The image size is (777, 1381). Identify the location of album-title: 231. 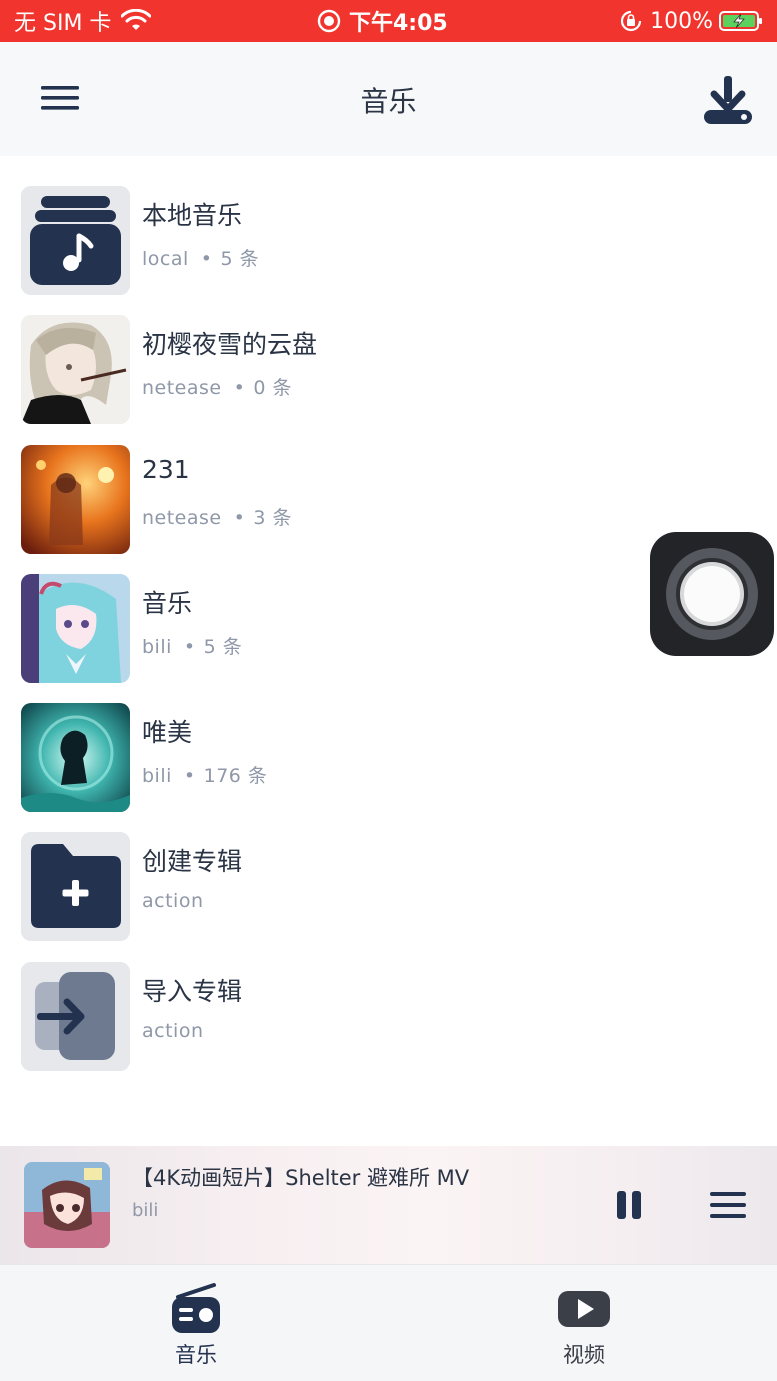
(166, 469).